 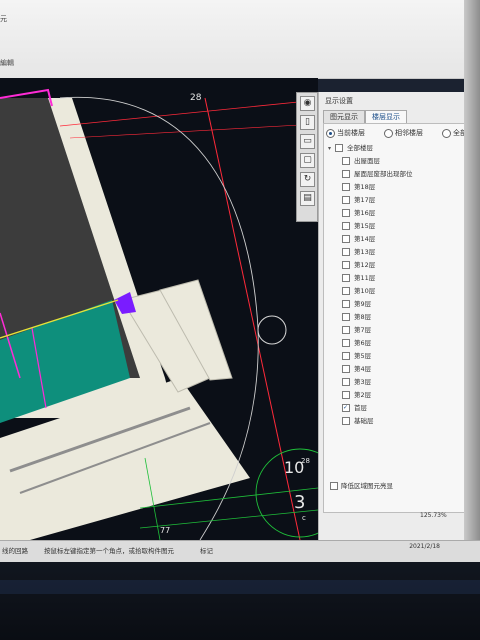 I want to click on radio-adjacent-floor: 相邻楼层, so click(x=403, y=133).